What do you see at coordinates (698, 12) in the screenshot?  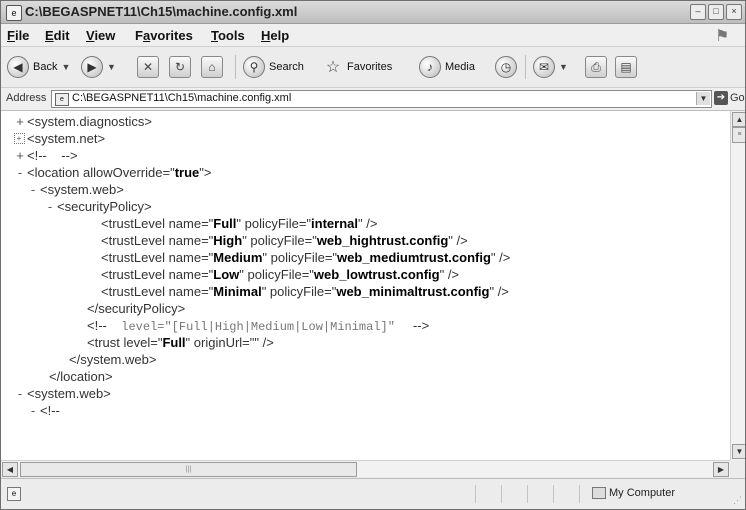 I see `minimize-button: –` at bounding box center [698, 12].